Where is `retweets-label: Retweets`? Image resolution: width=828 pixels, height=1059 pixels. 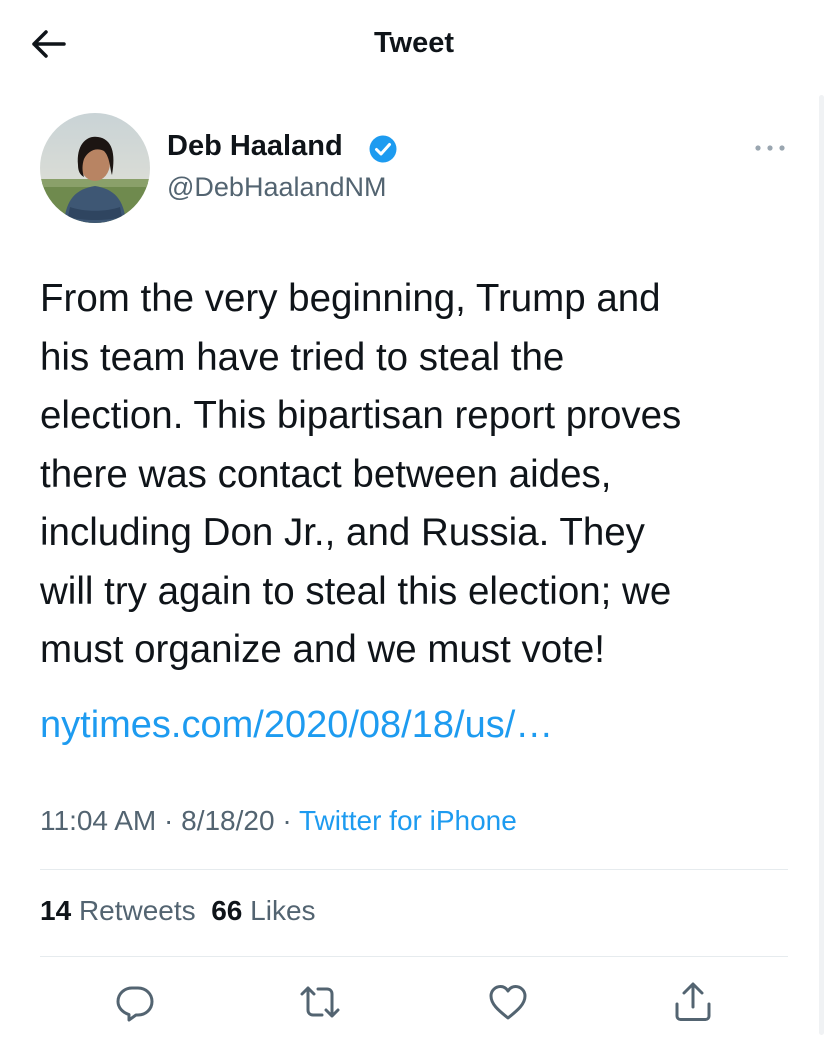
retweets-label: Retweets is located at coordinates (137, 910).